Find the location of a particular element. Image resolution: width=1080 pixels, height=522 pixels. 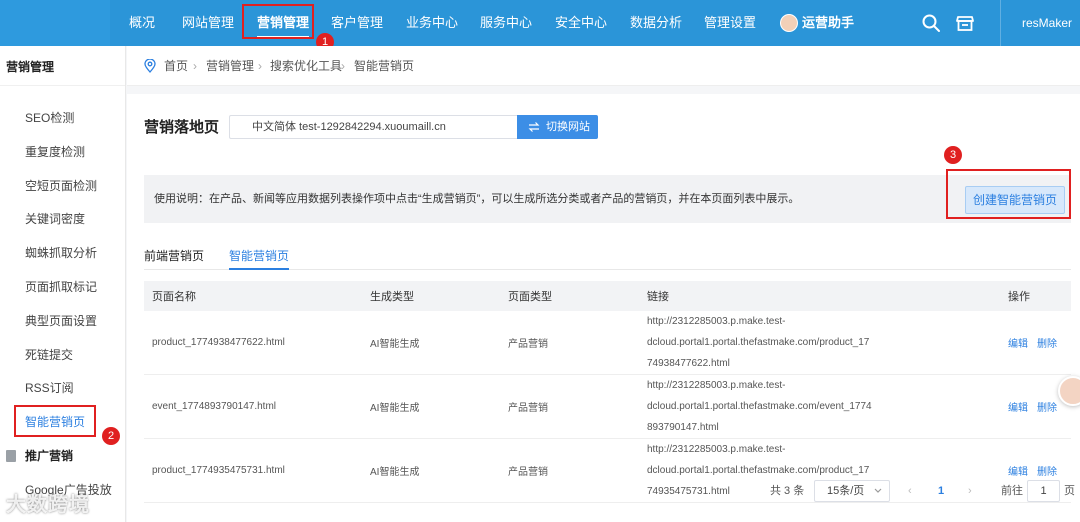

chevron-down-icon is located at coordinates (878, 490).